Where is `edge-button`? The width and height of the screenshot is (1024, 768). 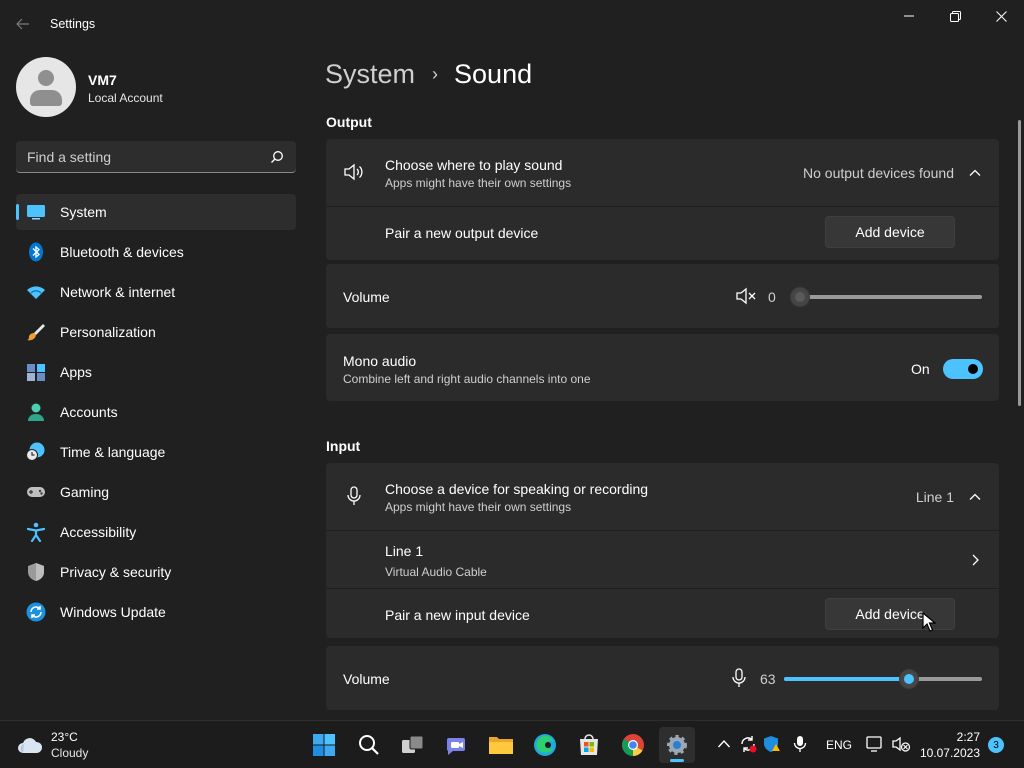 edge-button is located at coordinates (545, 745).